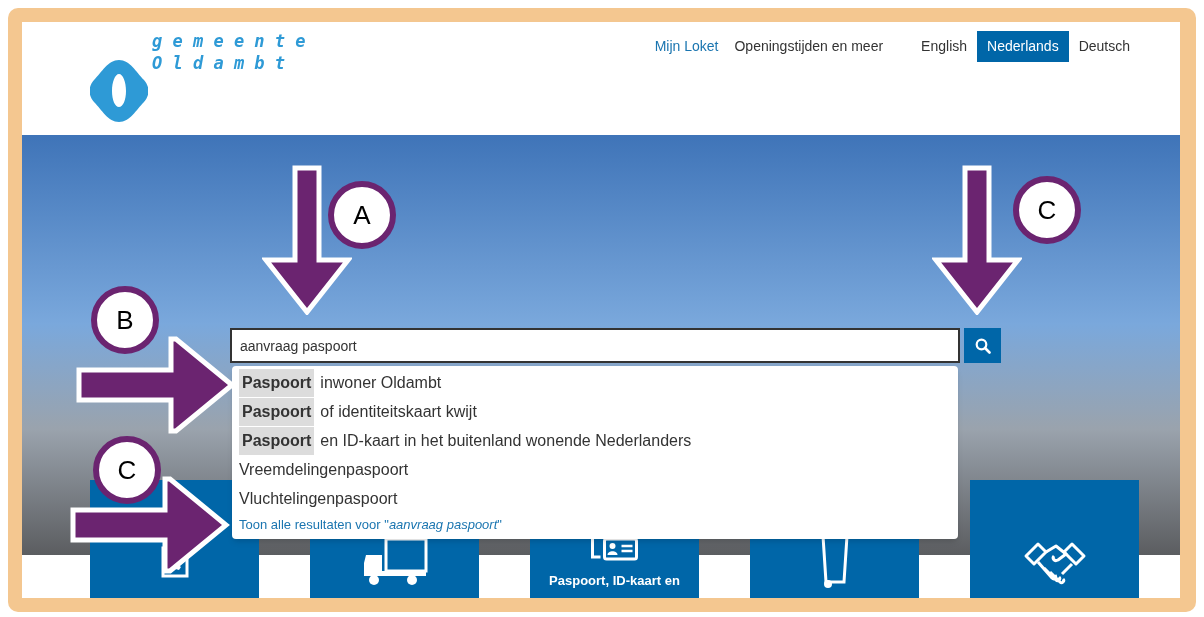  I want to click on suggestion-item: inwoner Oldambt, so click(381, 382).